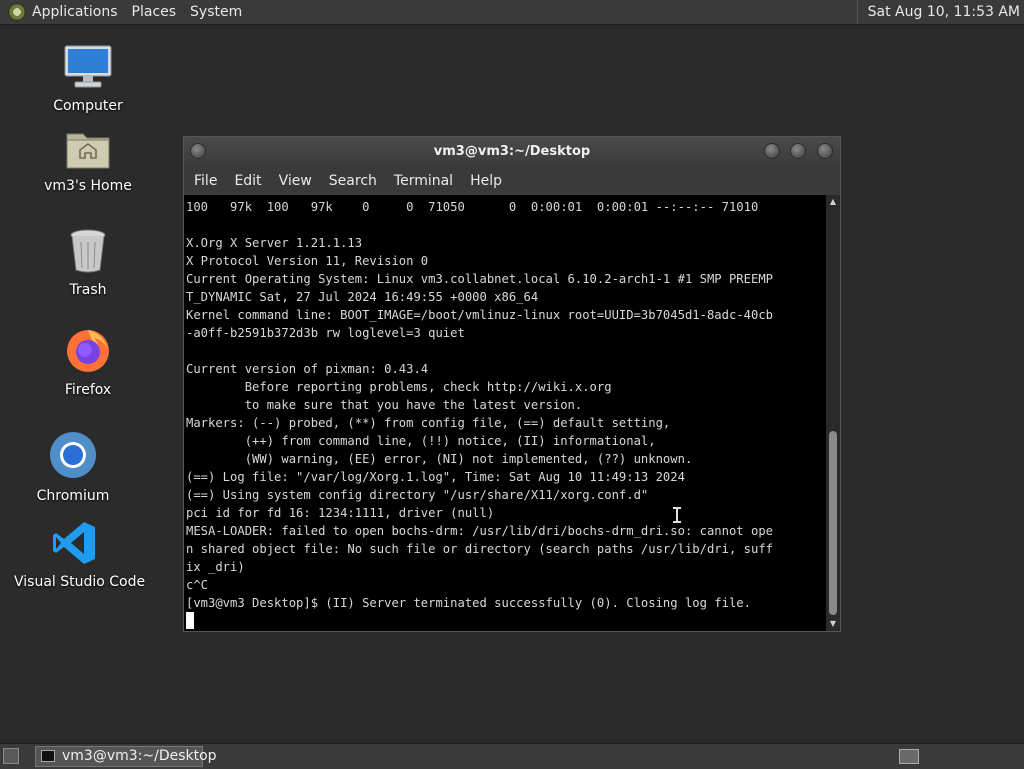 This screenshot has width=1024, height=769. I want to click on terminal-line: ix _dri), so click(215, 567).